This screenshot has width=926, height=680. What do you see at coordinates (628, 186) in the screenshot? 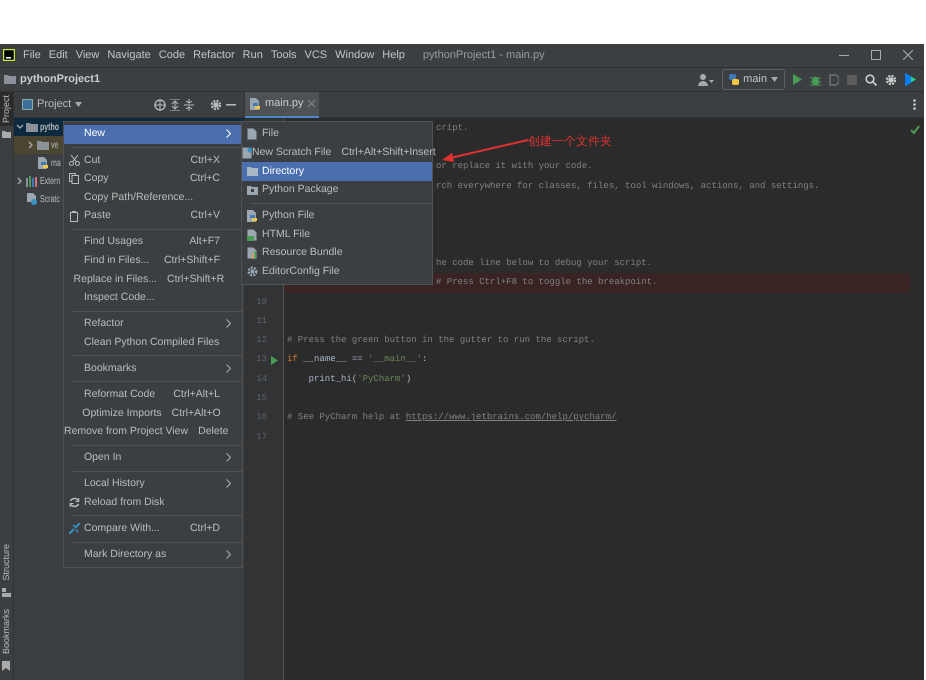
I see `code-text: rch everywhere for classes, files, tool windows, actions, and settings.` at bounding box center [628, 186].